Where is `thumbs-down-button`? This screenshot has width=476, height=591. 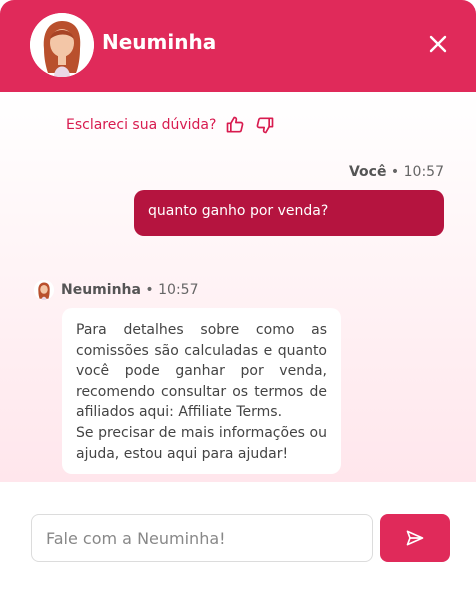
thumbs-down-button is located at coordinates (265, 125).